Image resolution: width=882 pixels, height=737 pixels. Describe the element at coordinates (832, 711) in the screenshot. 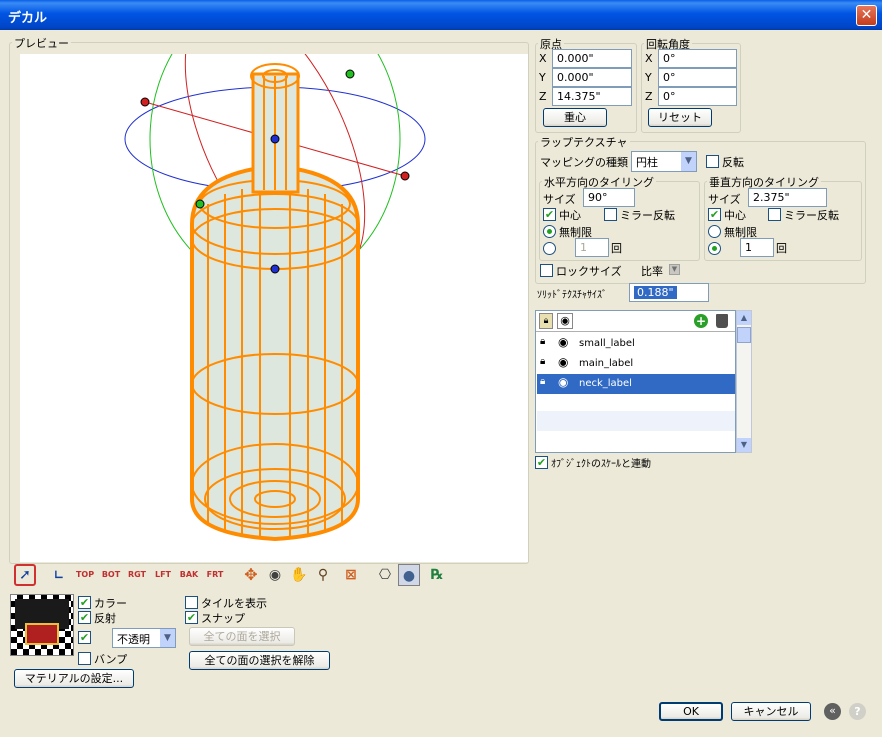

I see `back-arrow-icon: «` at that location.